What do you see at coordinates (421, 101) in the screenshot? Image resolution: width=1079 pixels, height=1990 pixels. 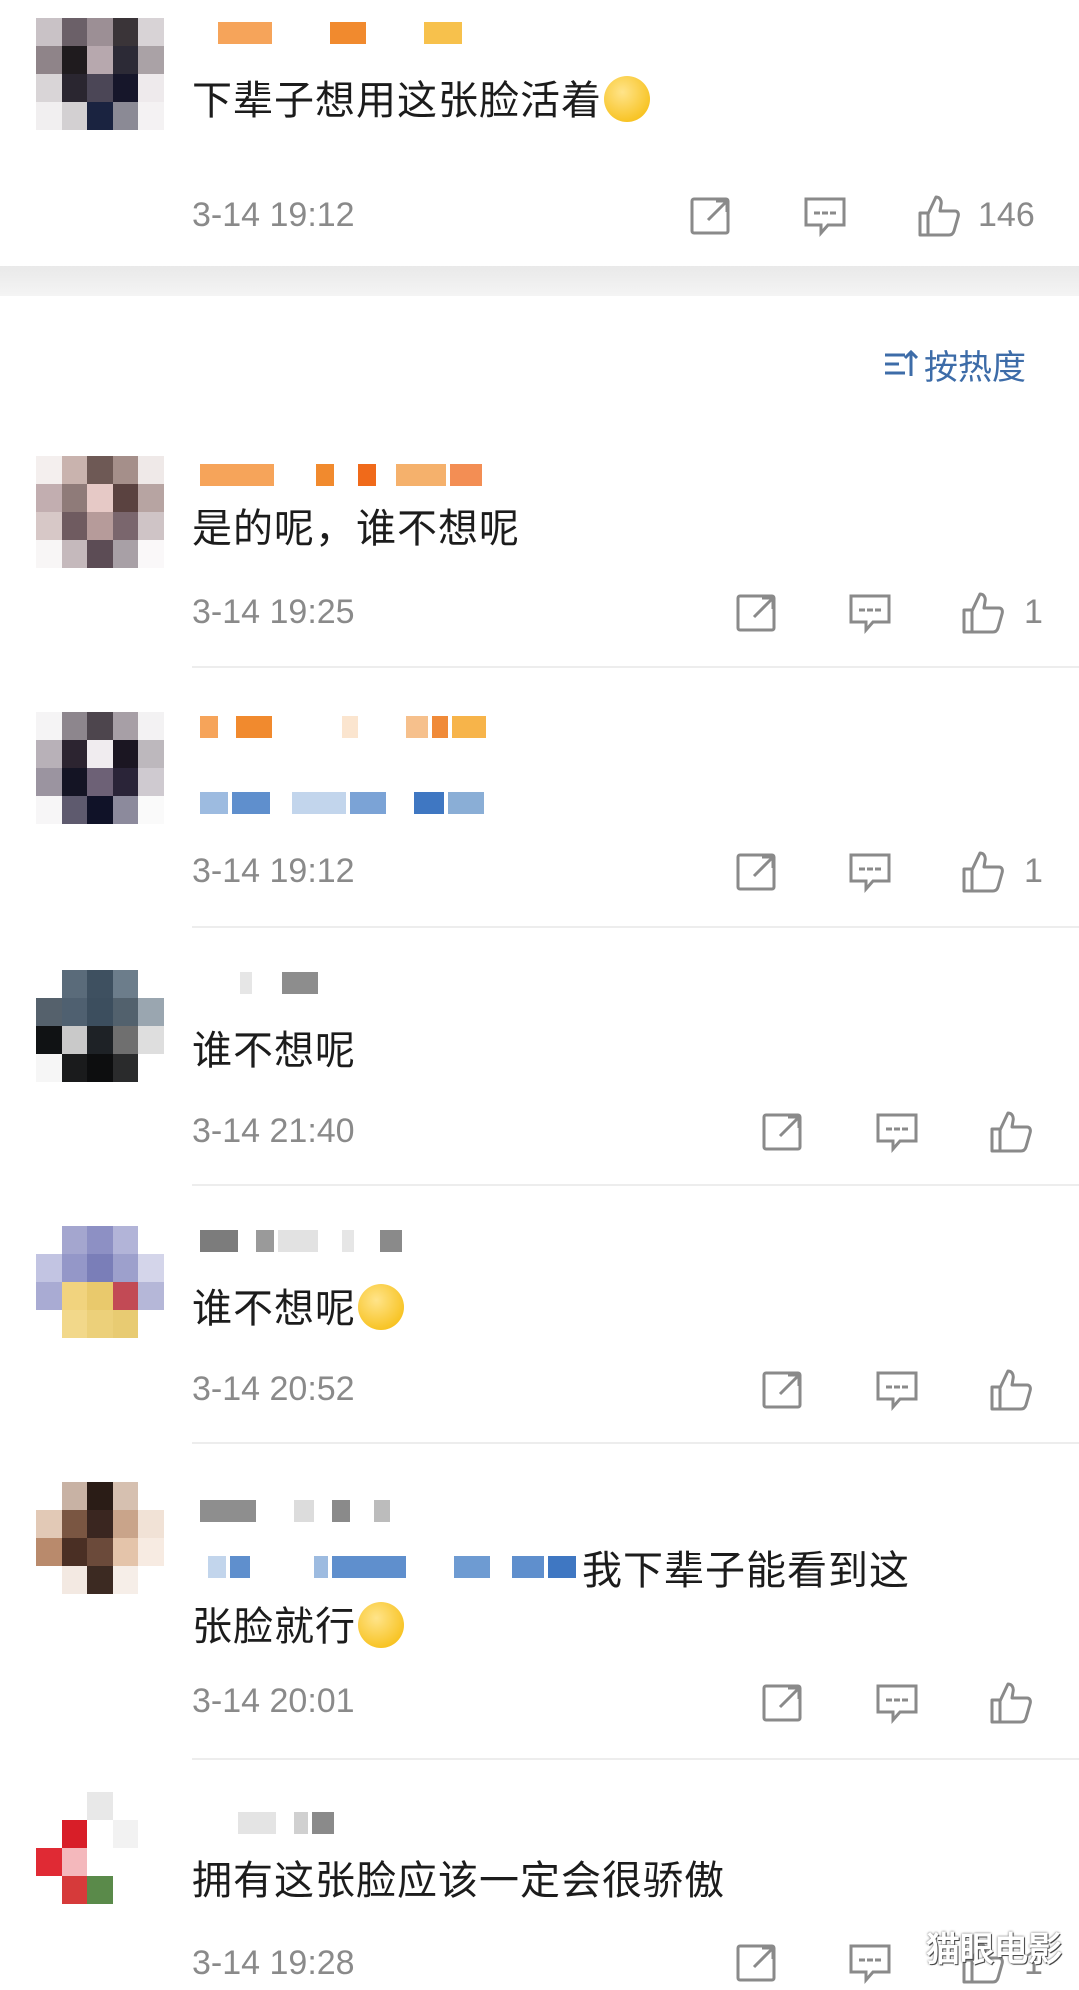 I see `comment-text: 下辈子想用这张脸活着` at bounding box center [421, 101].